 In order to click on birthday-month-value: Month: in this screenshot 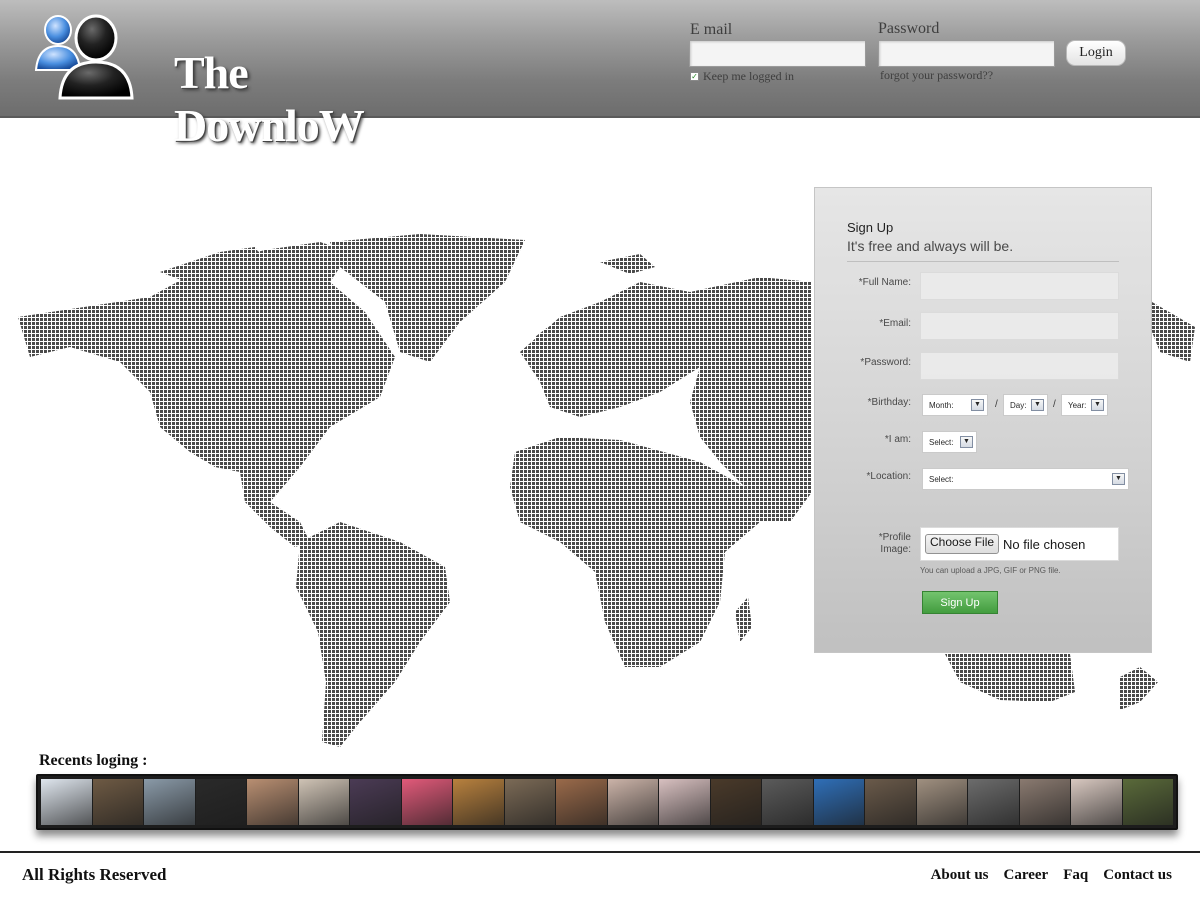, I will do `click(941, 405)`.